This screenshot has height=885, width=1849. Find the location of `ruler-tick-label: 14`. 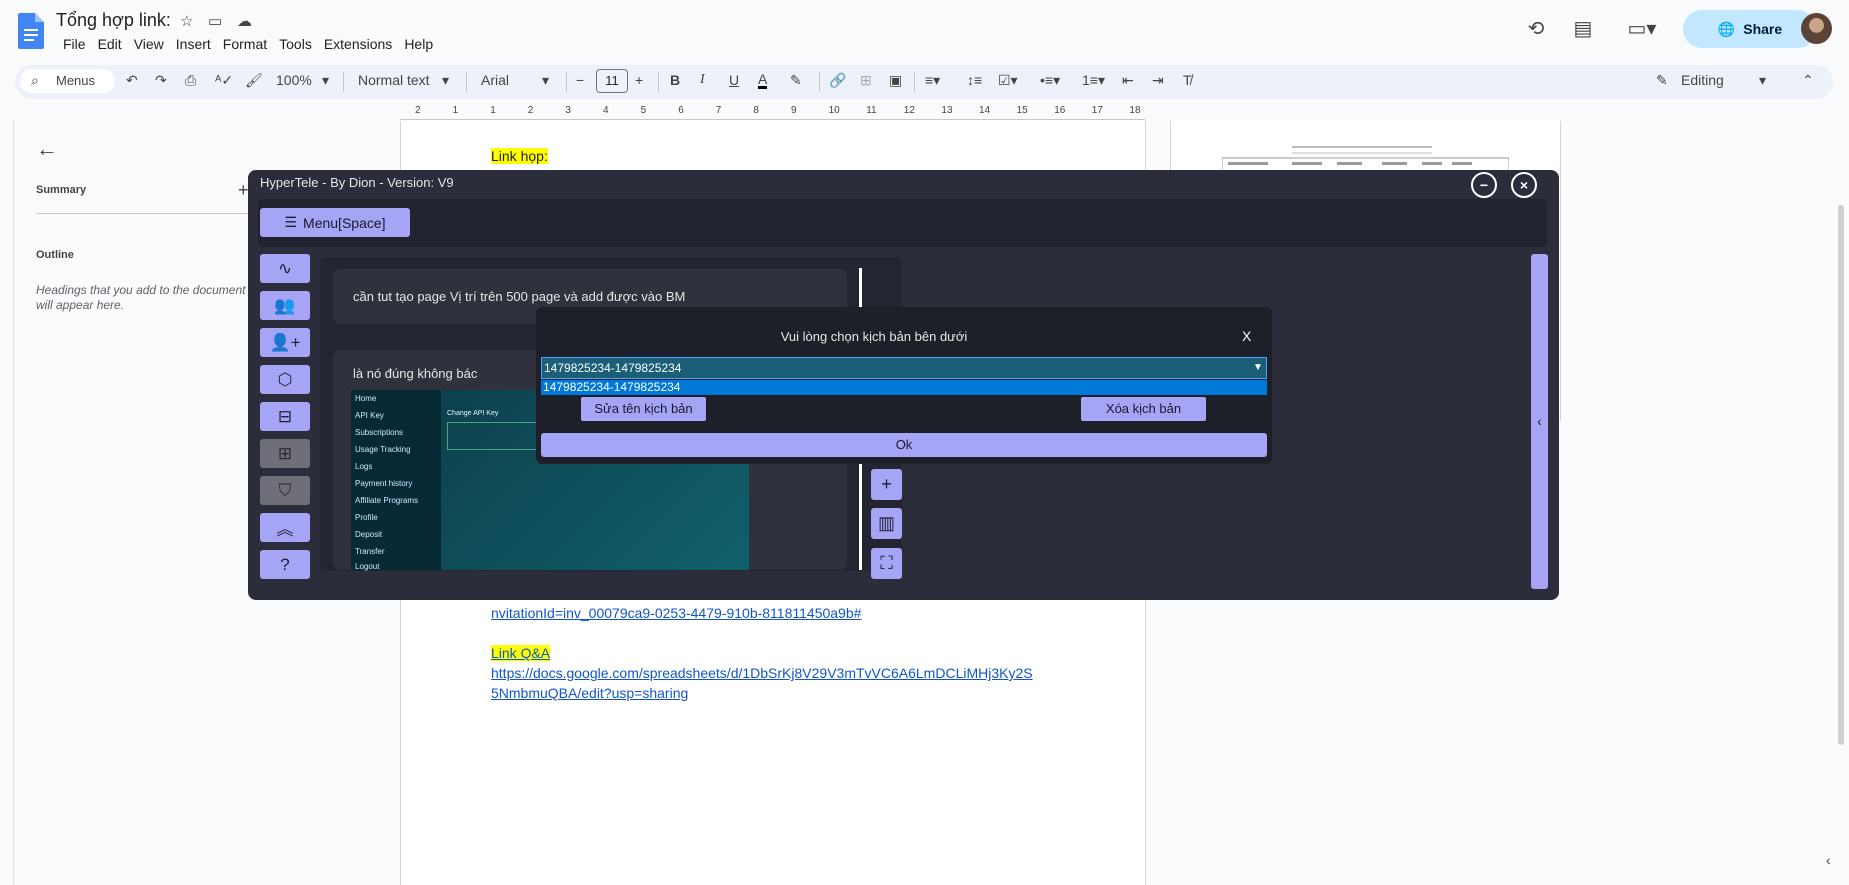

ruler-tick-label: 14 is located at coordinates (985, 110).